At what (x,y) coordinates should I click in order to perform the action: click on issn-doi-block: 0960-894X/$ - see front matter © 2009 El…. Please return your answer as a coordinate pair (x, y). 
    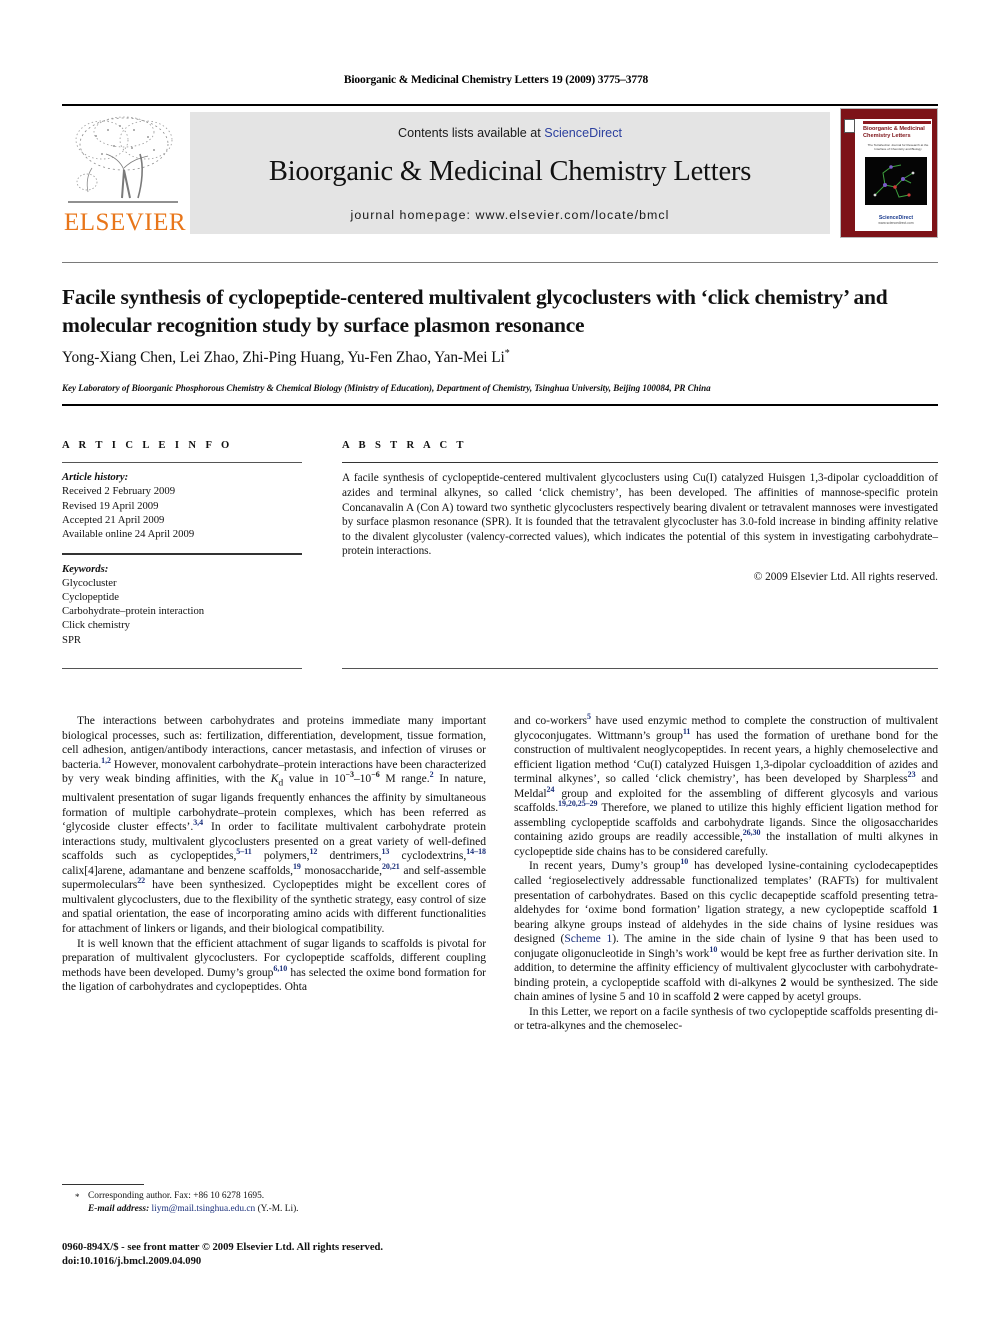
    Looking at the image, I should click on (292, 1254).